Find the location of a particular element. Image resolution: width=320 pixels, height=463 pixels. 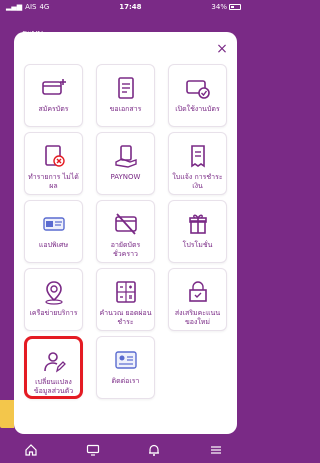

card-check-icon is located at coordinates (198, 88).